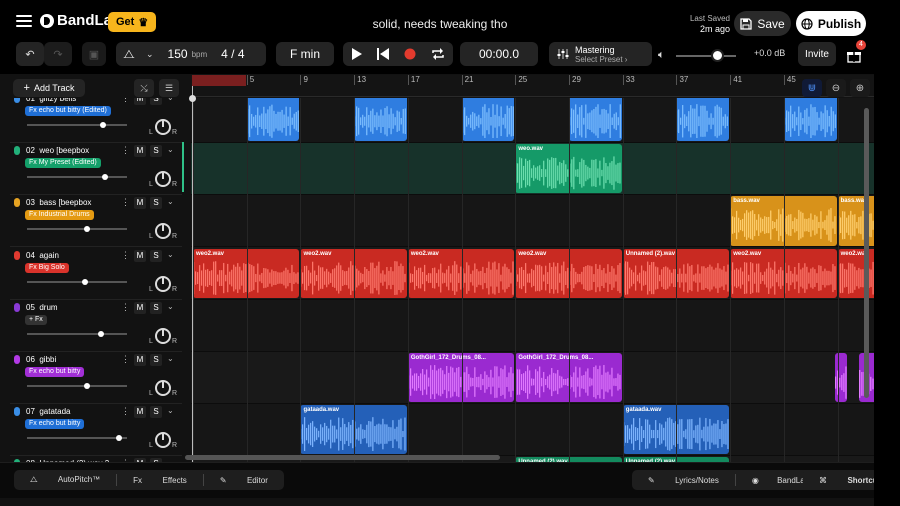 The width and height of the screenshot is (900, 506). Describe the element at coordinates (41, 359) in the screenshot. I see `track-name: 06 gibbi` at that location.